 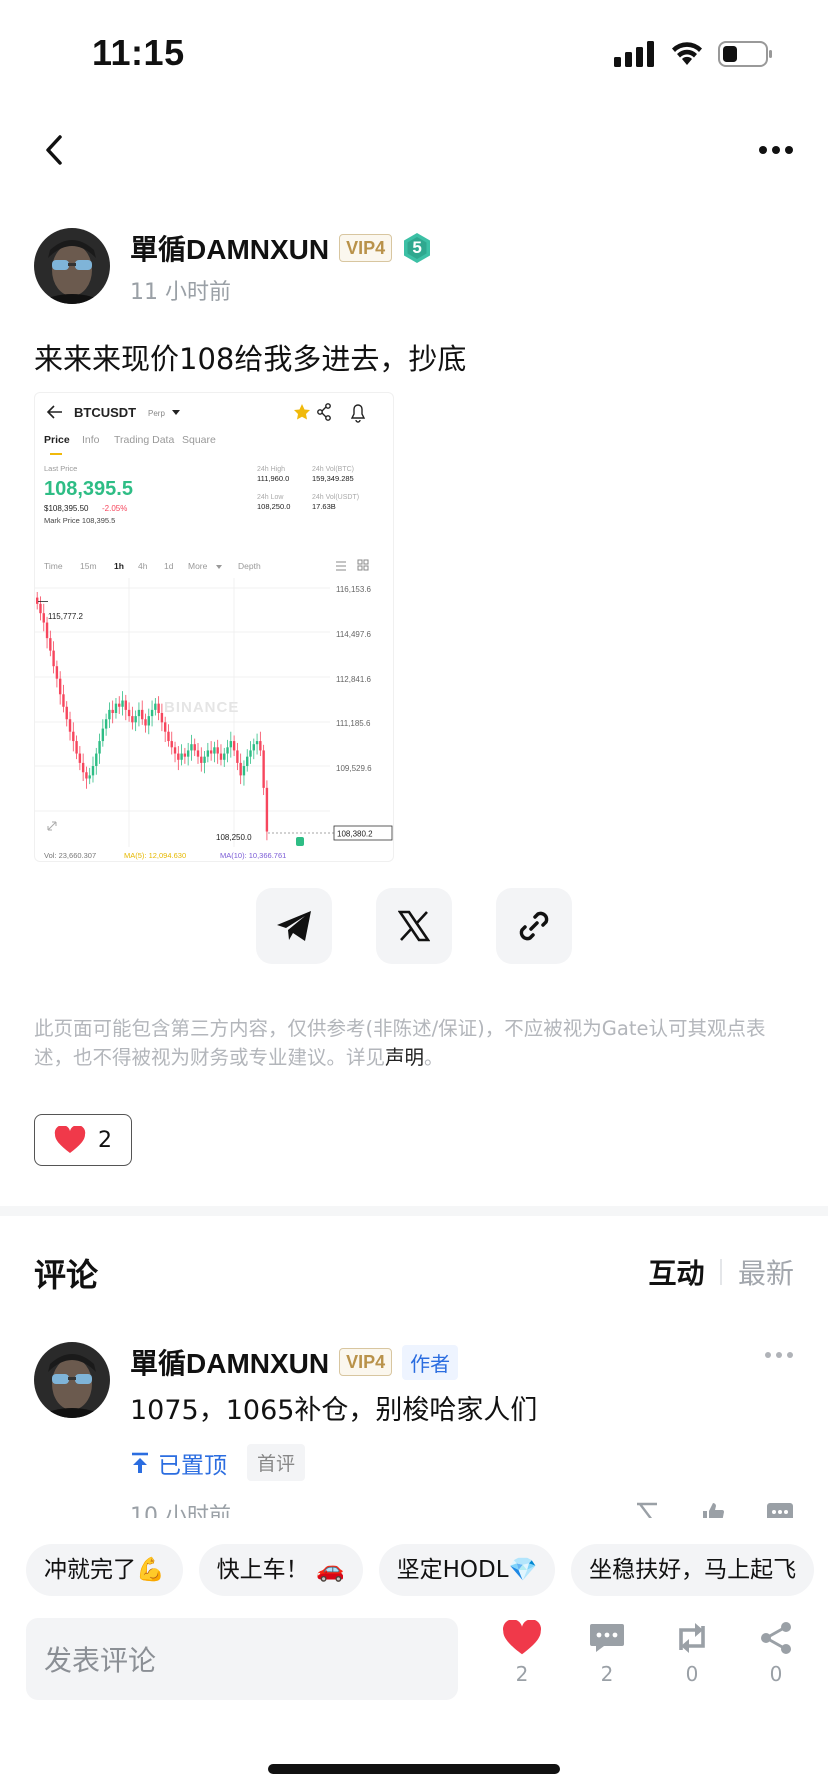 What do you see at coordinates (522, 1637) in the screenshot?
I see `heart-icon` at bounding box center [522, 1637].